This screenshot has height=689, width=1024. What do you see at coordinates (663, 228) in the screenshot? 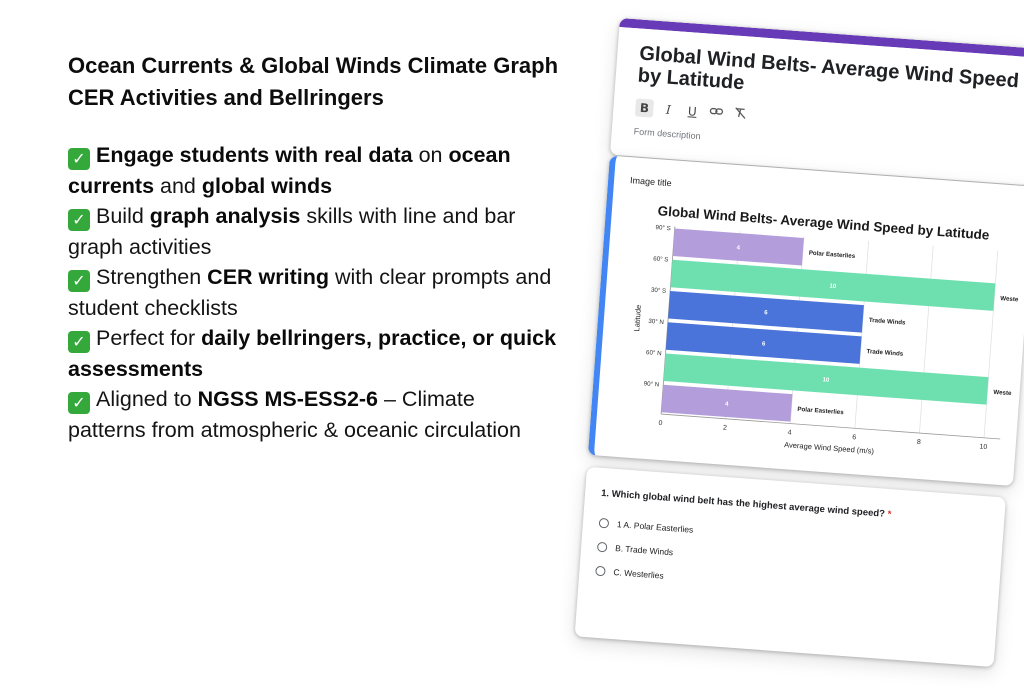
I see `y-tick-label: 90° S` at bounding box center [663, 228].